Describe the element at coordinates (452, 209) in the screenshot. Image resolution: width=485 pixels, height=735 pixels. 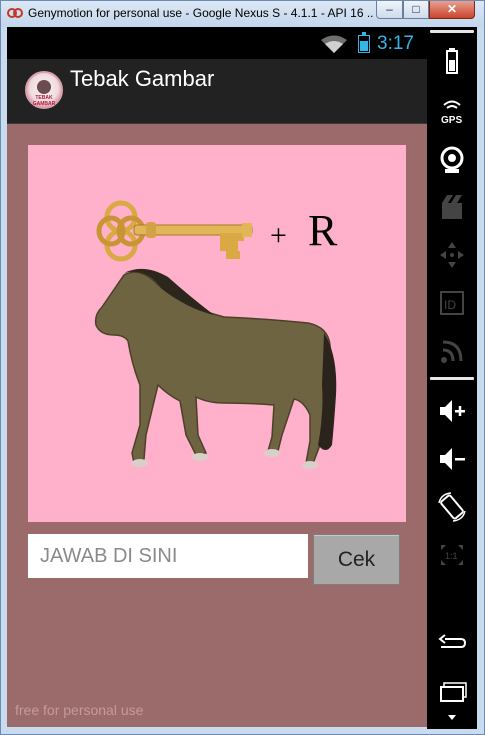
I see `video-icon` at that location.